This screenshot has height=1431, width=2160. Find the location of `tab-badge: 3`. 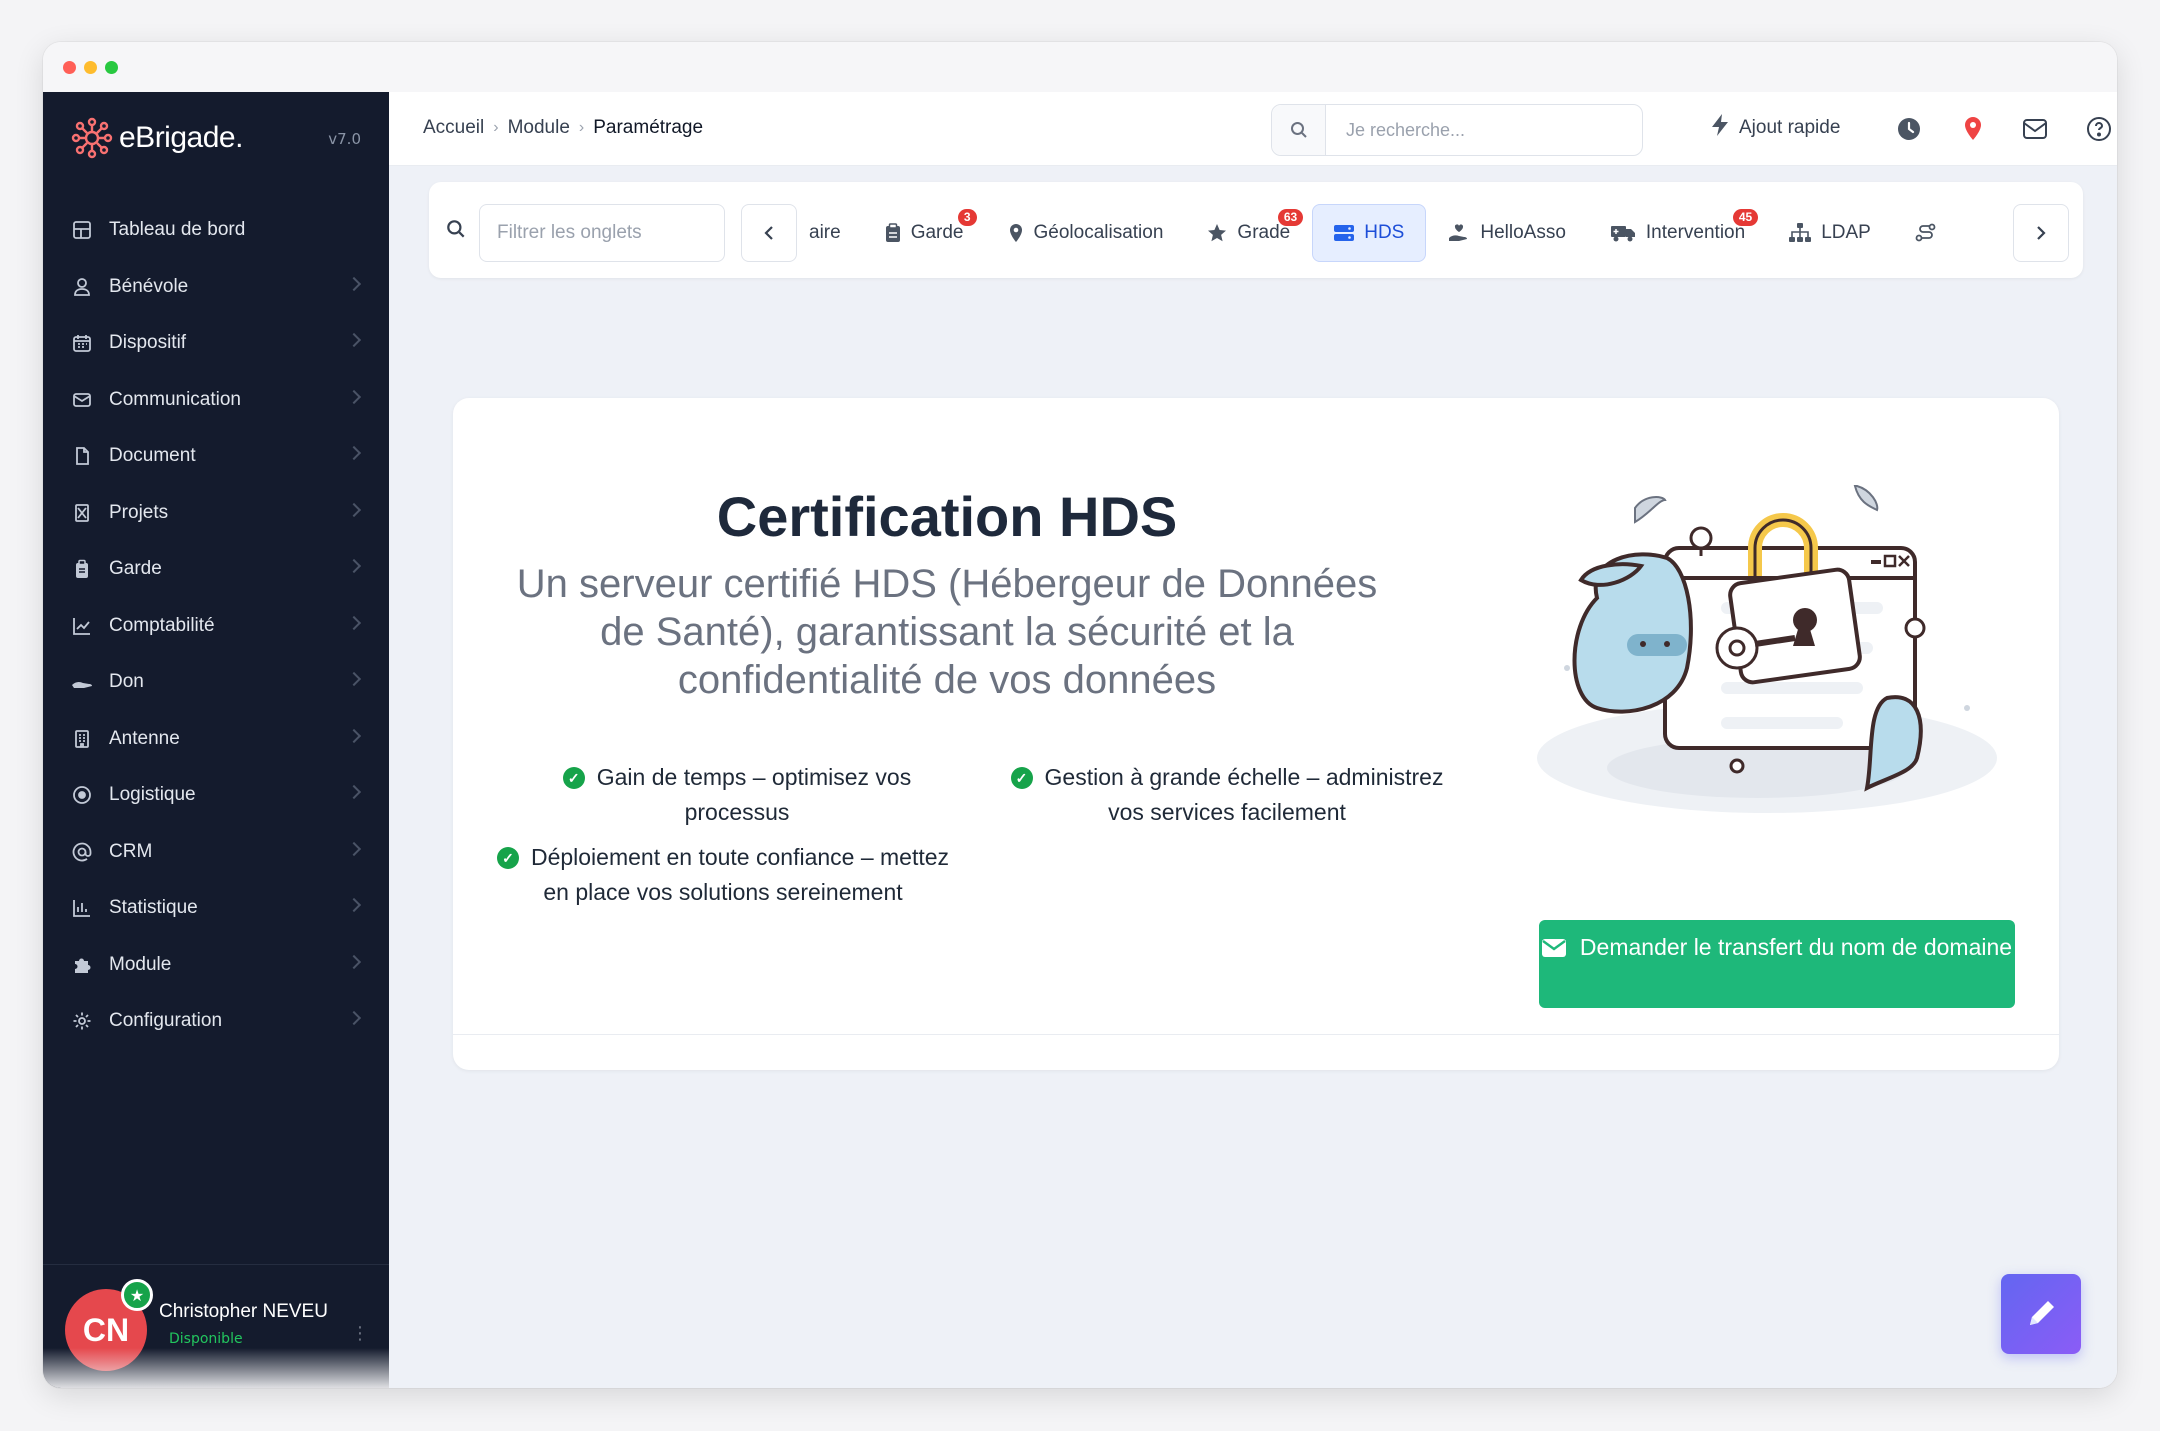

tab-badge: 3 is located at coordinates (967, 217).